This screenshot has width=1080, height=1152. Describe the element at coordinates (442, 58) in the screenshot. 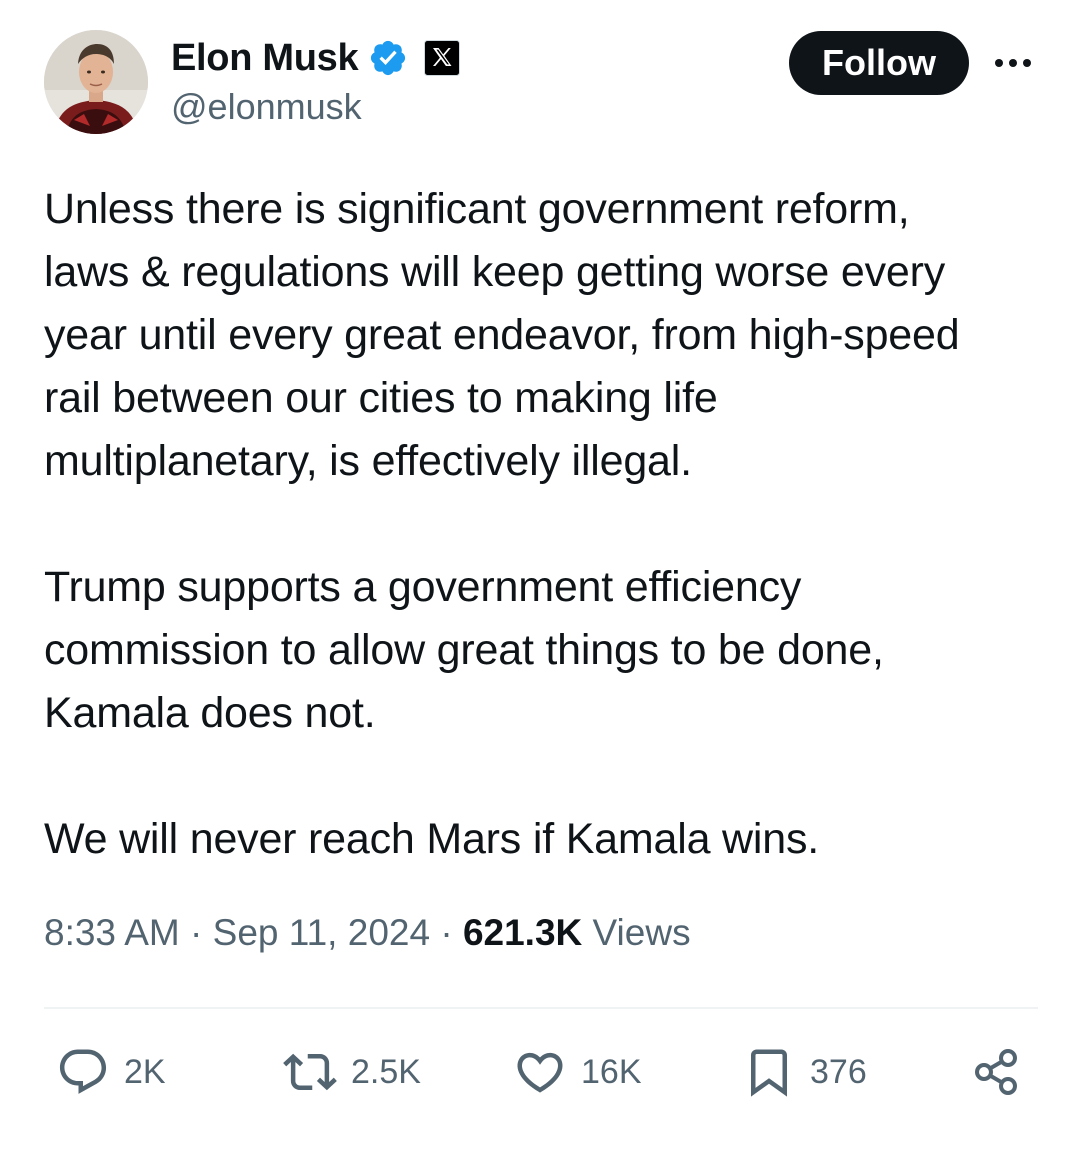

I see `x-logo-icon` at that location.